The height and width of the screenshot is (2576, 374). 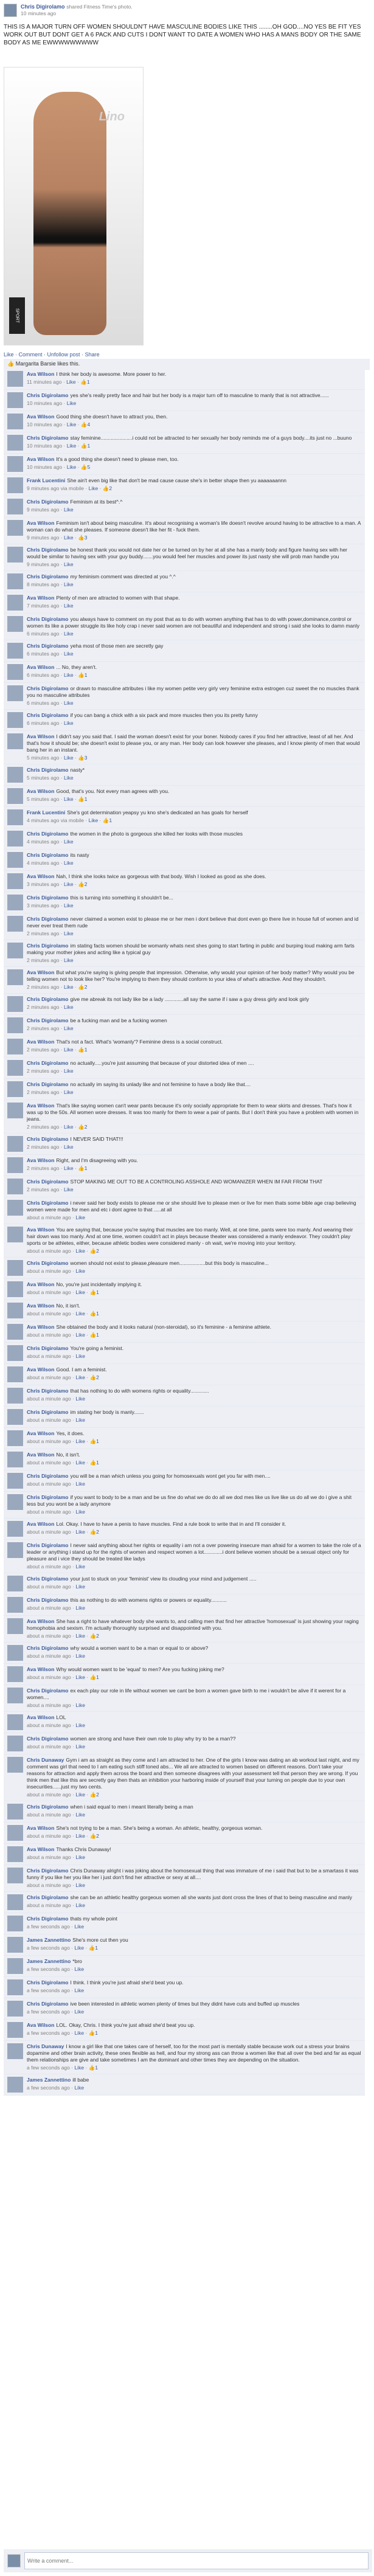 I want to click on post-photo: Lino SPORT, so click(x=74, y=206).